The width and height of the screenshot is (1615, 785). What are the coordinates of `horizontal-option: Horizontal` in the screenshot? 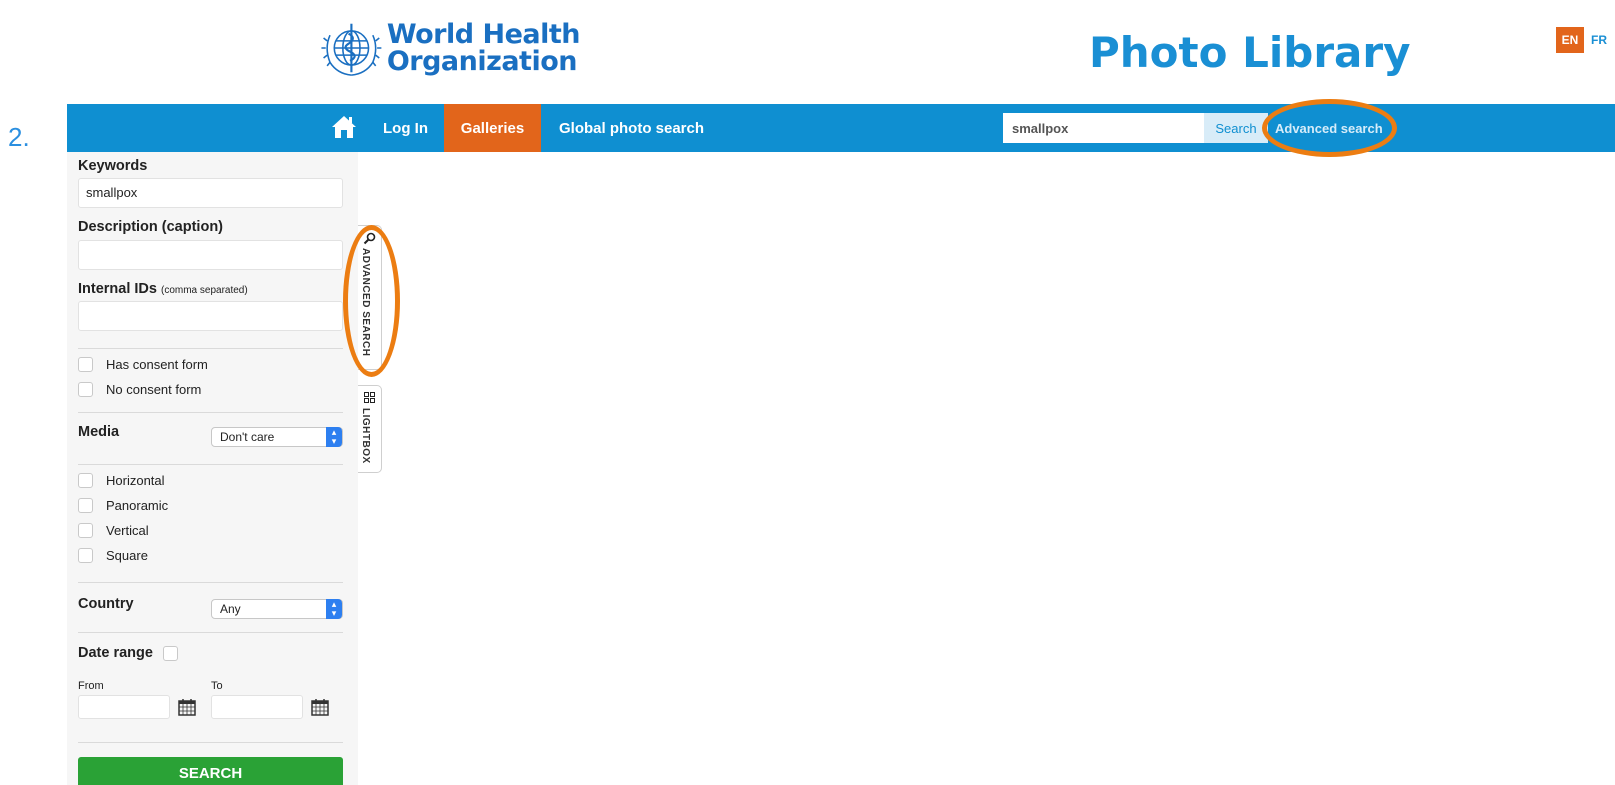 It's located at (121, 480).